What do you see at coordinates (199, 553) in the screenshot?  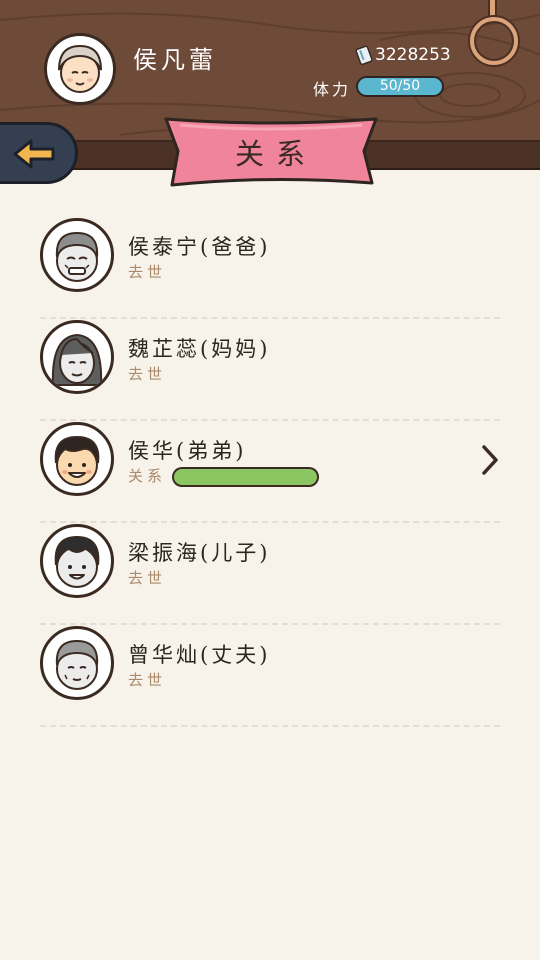 I see `relation-name: 梁振海(儿子)` at bounding box center [199, 553].